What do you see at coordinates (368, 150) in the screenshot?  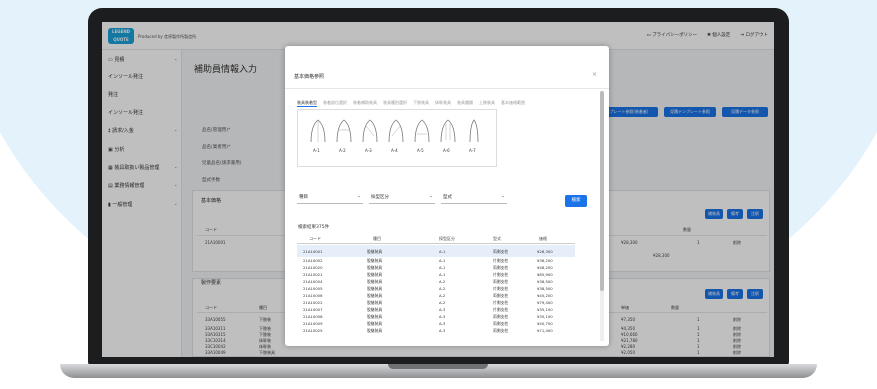 I see `shape-label: A-3` at bounding box center [368, 150].